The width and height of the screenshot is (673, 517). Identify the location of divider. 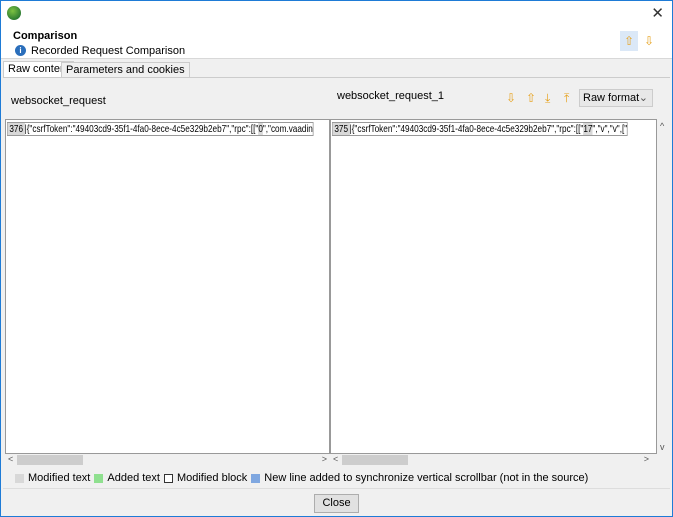
(336, 488).